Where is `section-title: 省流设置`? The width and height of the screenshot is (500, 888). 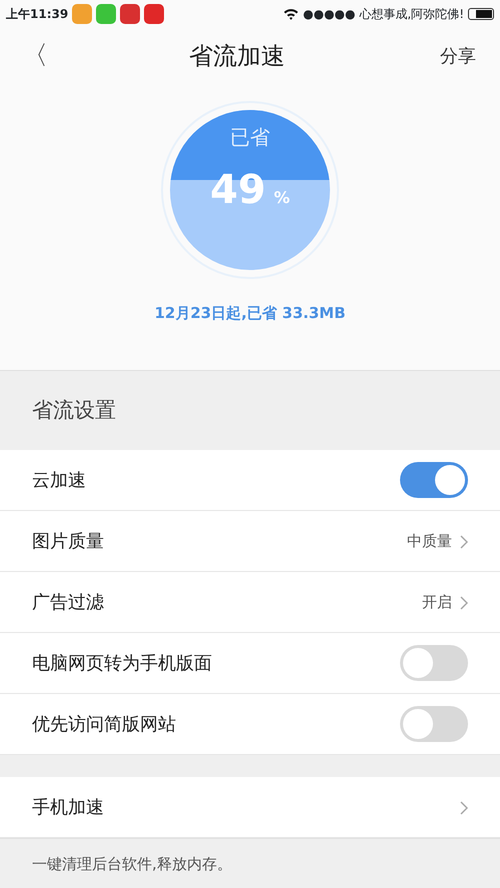
section-title: 省流设置 is located at coordinates (74, 410).